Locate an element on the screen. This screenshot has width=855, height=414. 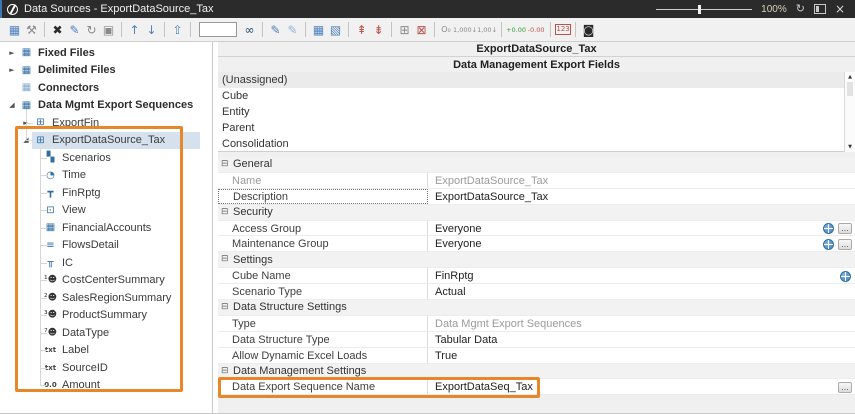
edit-transform-icon: ✎ is located at coordinates (275, 30).